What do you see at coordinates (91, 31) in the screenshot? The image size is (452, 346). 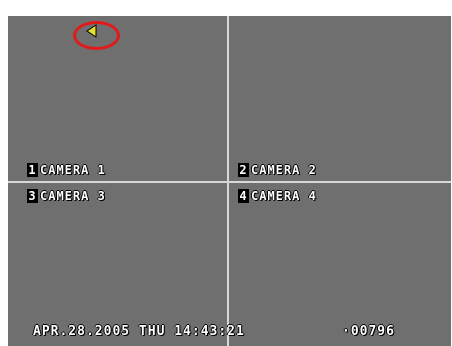 I see `reverse-play-icon` at bounding box center [91, 31].